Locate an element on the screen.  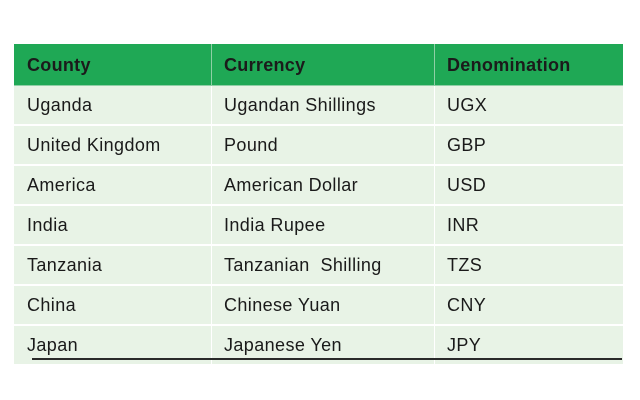
table-row: India India Rupee INR is located at coordinates (318, 225).